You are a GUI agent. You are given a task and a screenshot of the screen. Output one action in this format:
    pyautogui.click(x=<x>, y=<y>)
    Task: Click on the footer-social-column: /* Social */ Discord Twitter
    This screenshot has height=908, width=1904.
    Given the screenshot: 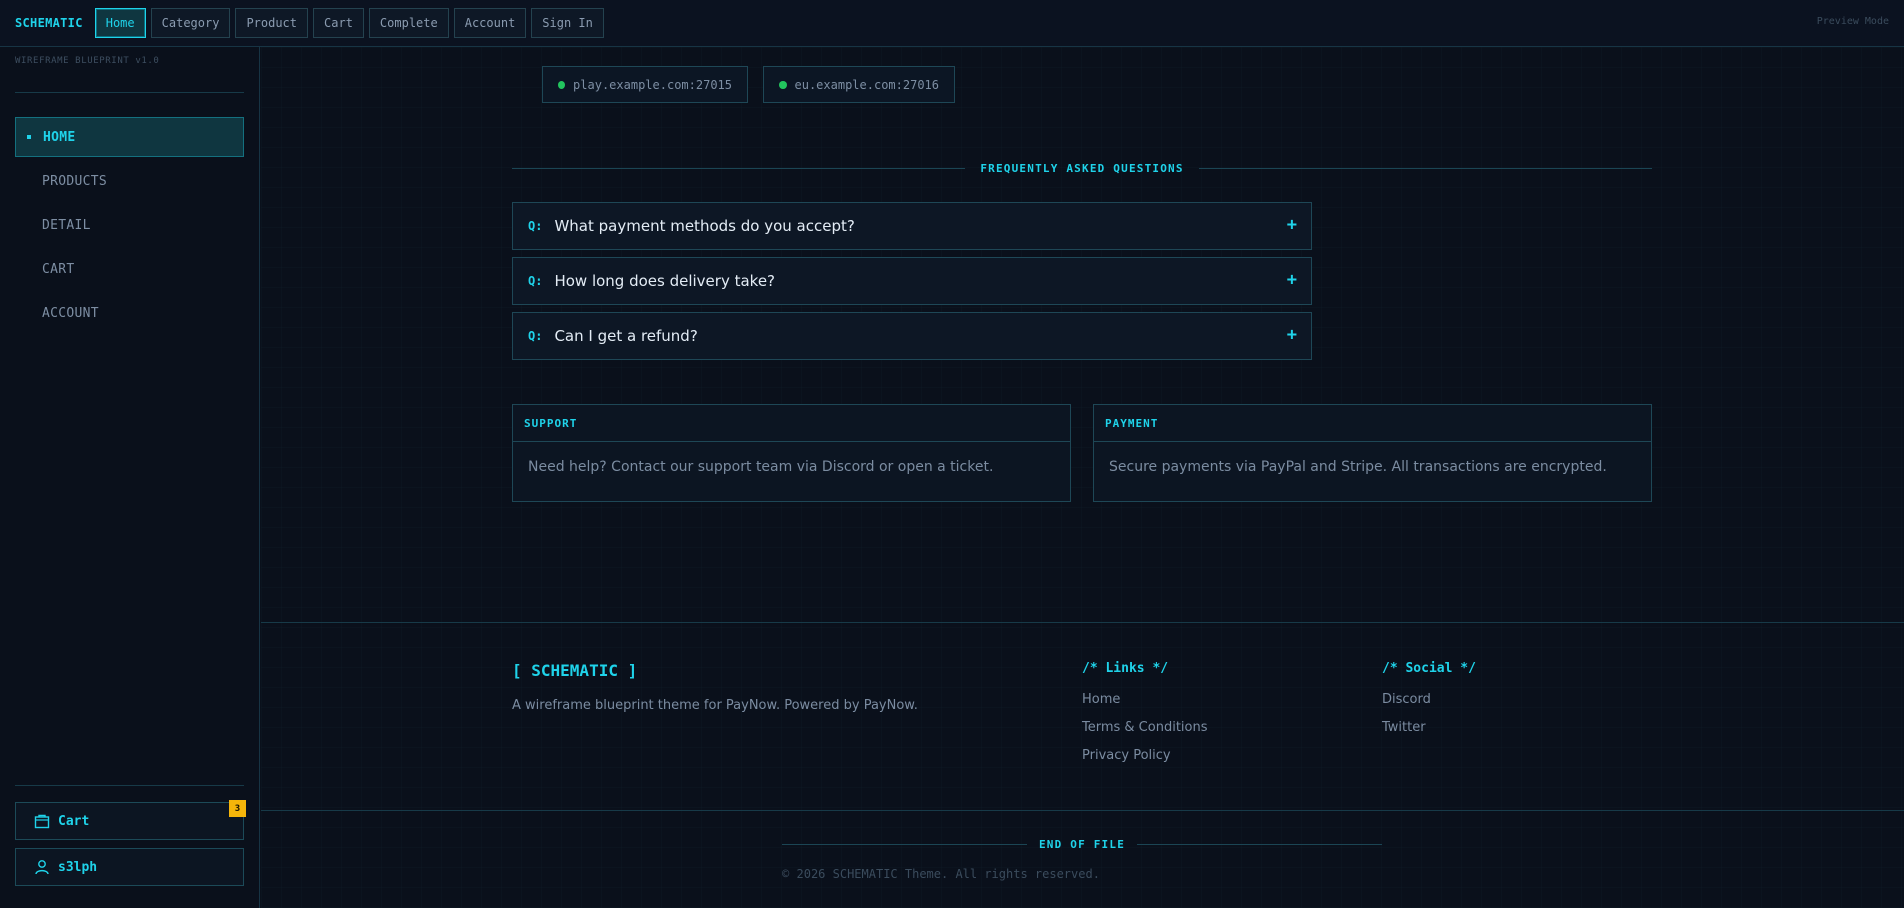 What is the action you would take?
    pyautogui.click(x=1429, y=704)
    